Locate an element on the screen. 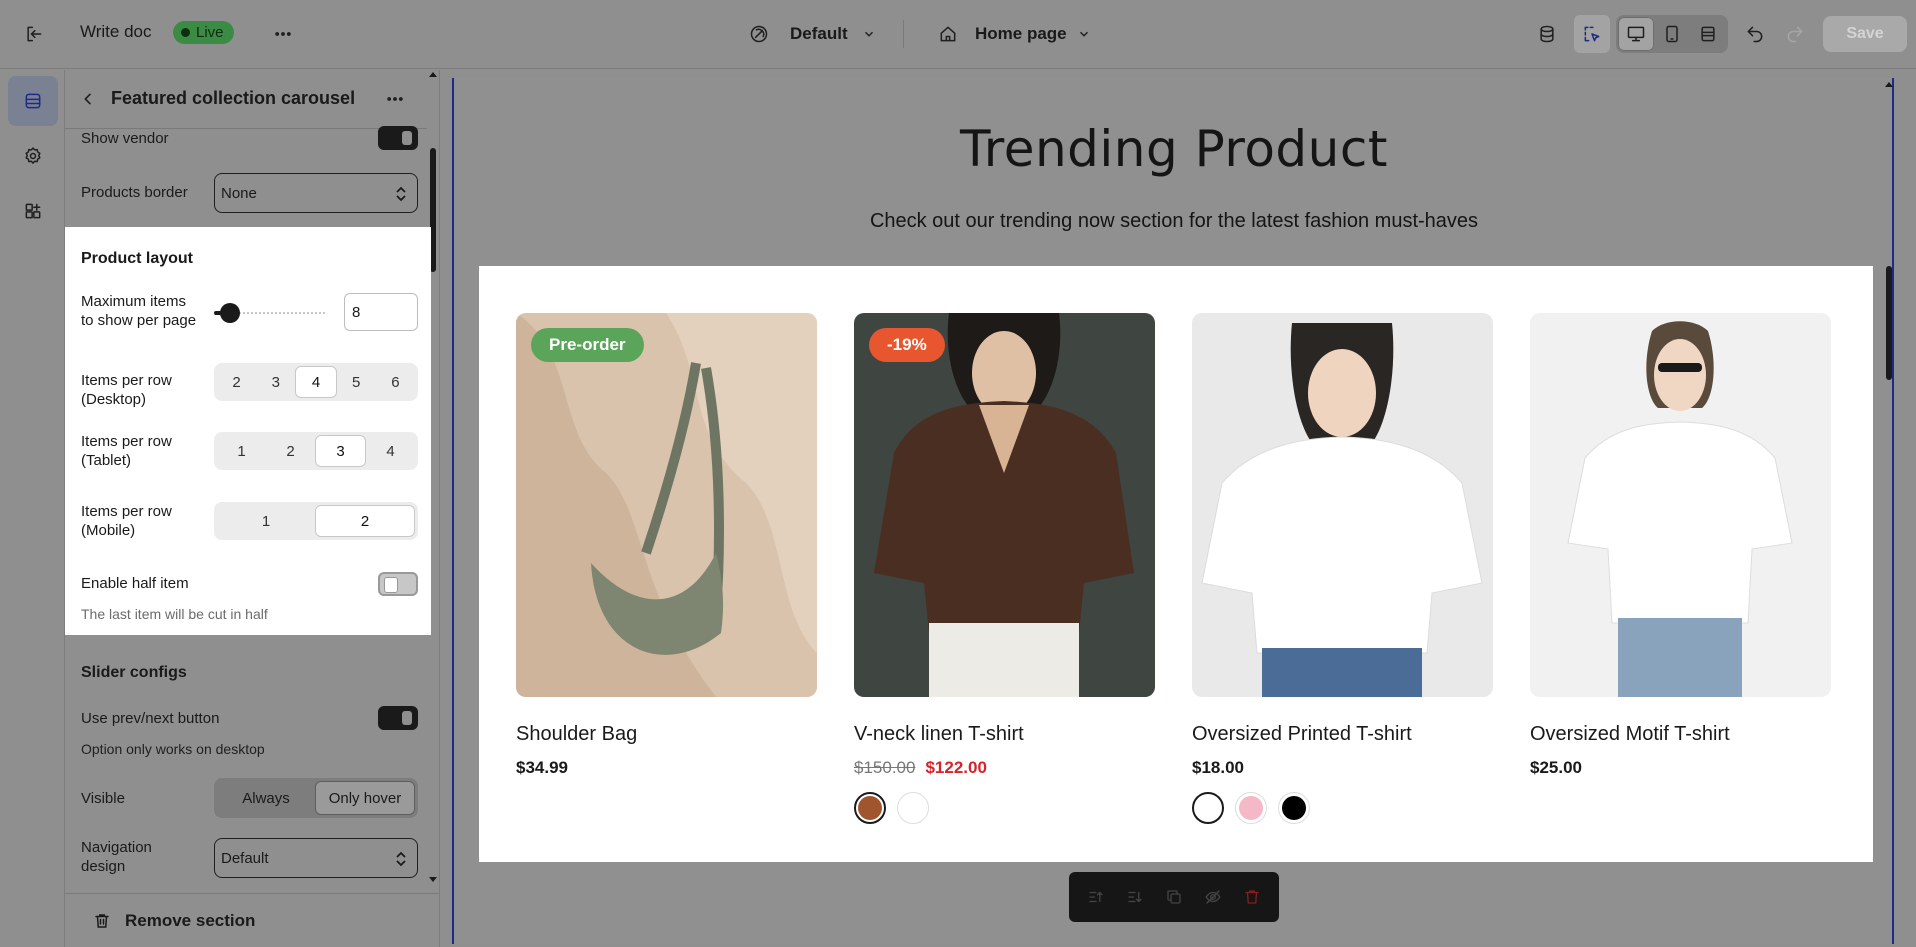  max-items-label-line-1: Maximum items is located at coordinates (134, 301).